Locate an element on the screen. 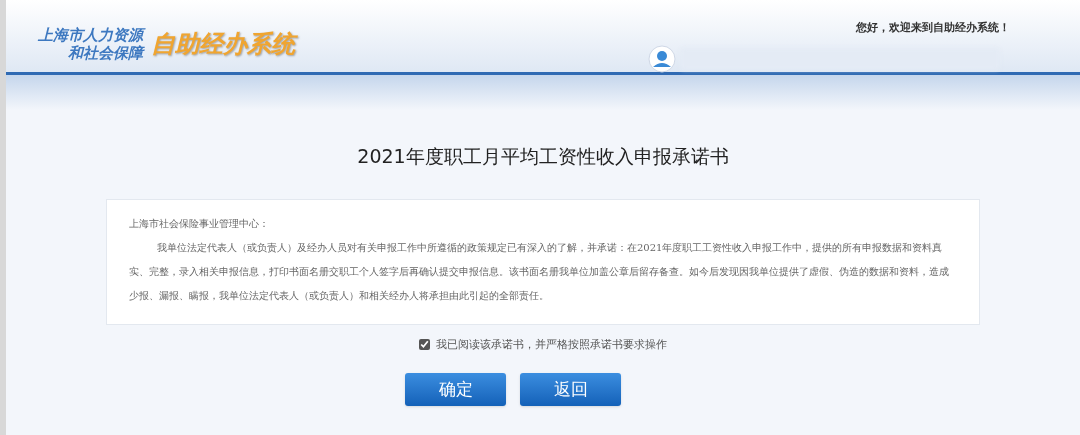  org-name: 和社会保障 is located at coordinates (105, 53).